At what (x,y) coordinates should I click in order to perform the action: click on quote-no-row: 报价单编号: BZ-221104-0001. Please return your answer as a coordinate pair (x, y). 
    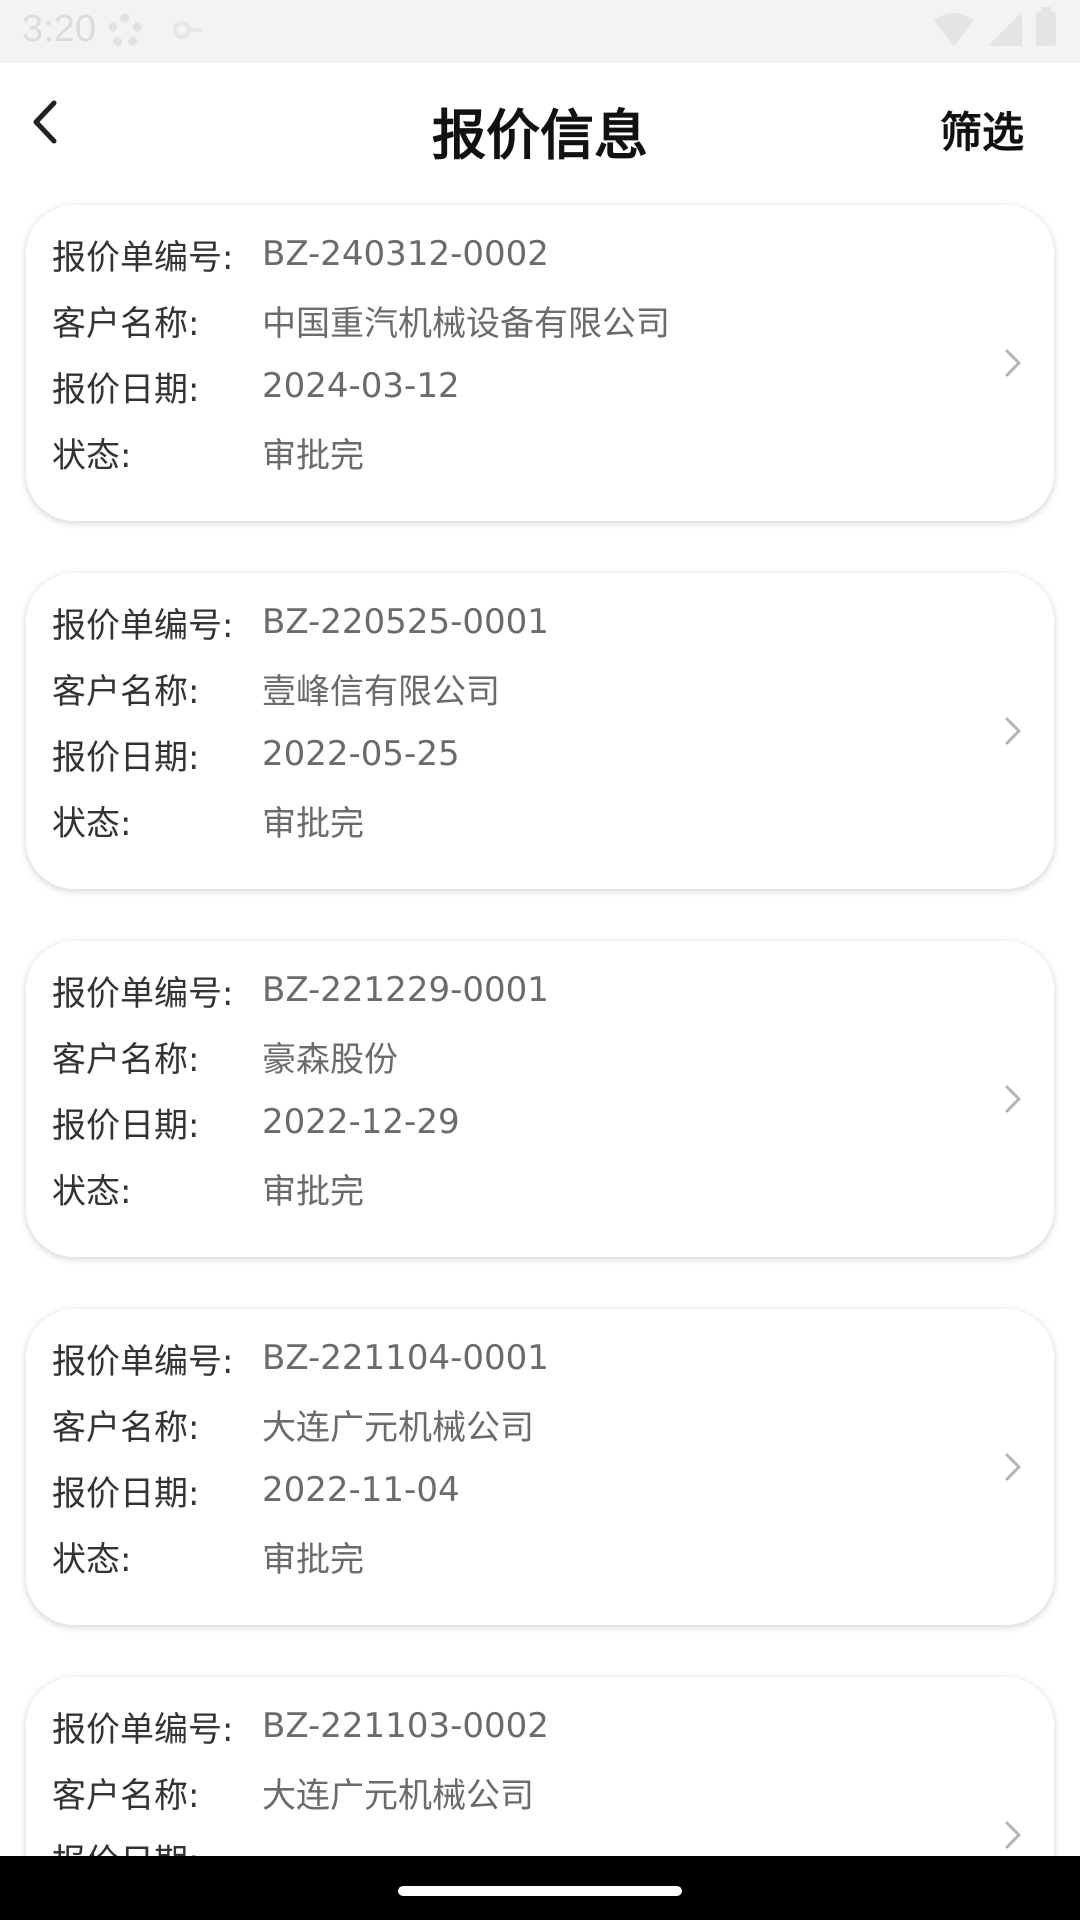
    Looking at the image, I should click on (300, 1358).